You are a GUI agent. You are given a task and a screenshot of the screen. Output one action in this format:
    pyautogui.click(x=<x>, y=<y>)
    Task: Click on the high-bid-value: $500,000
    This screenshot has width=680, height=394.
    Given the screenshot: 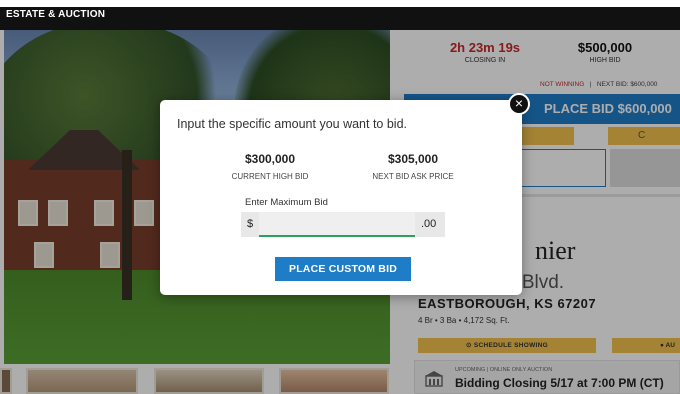 What is the action you would take?
    pyautogui.click(x=605, y=47)
    